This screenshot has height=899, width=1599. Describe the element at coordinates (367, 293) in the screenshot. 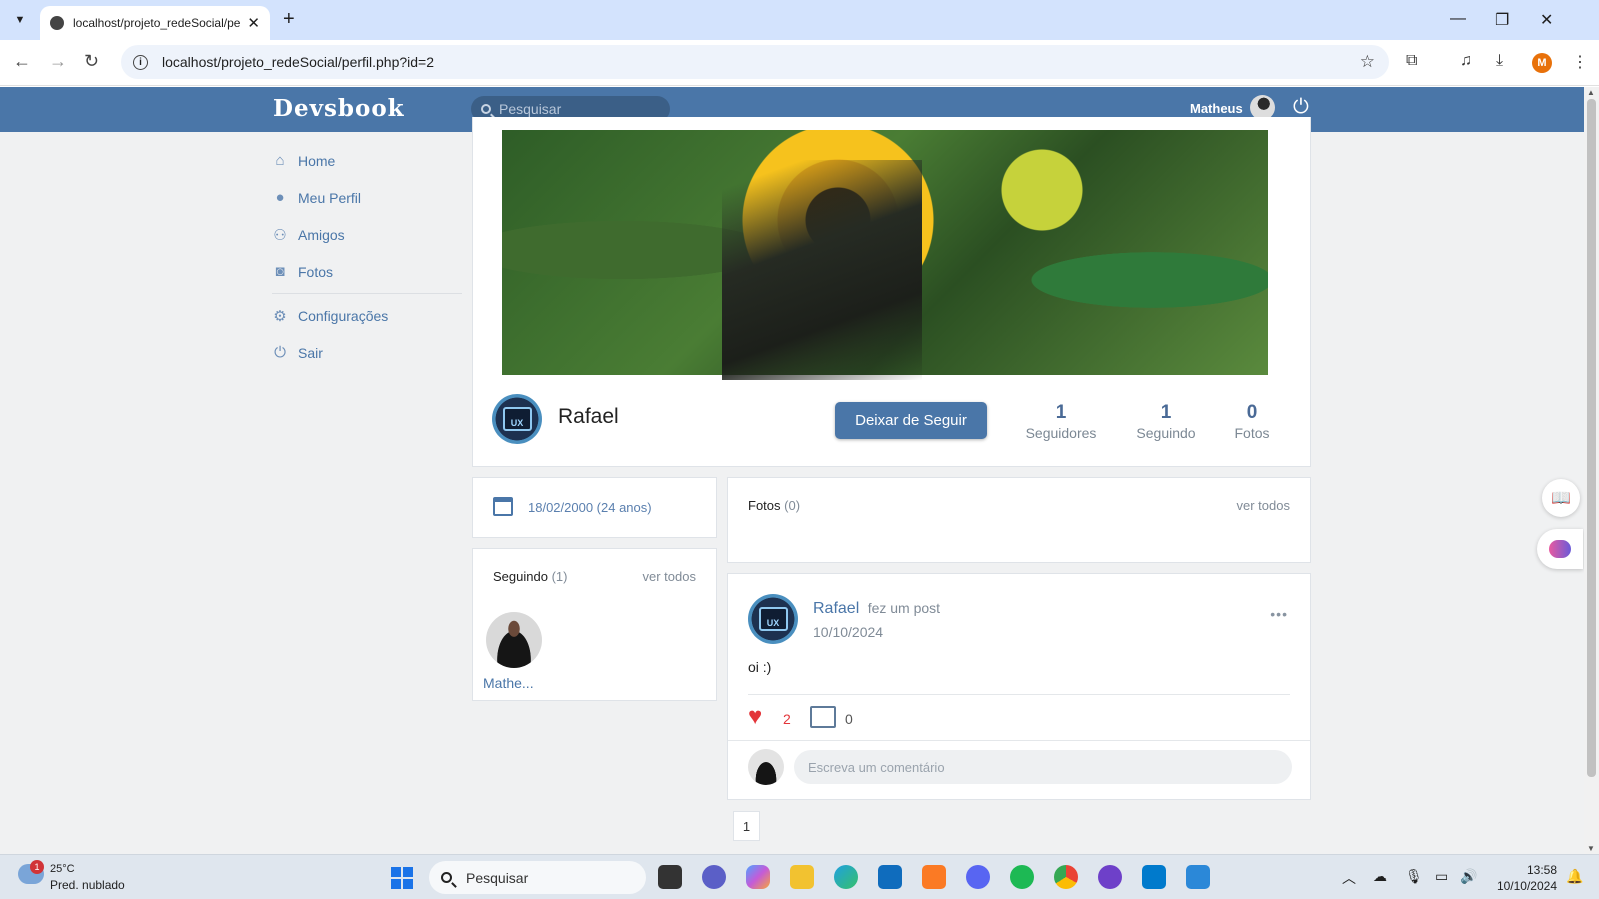

I see `sidebar-divider` at that location.